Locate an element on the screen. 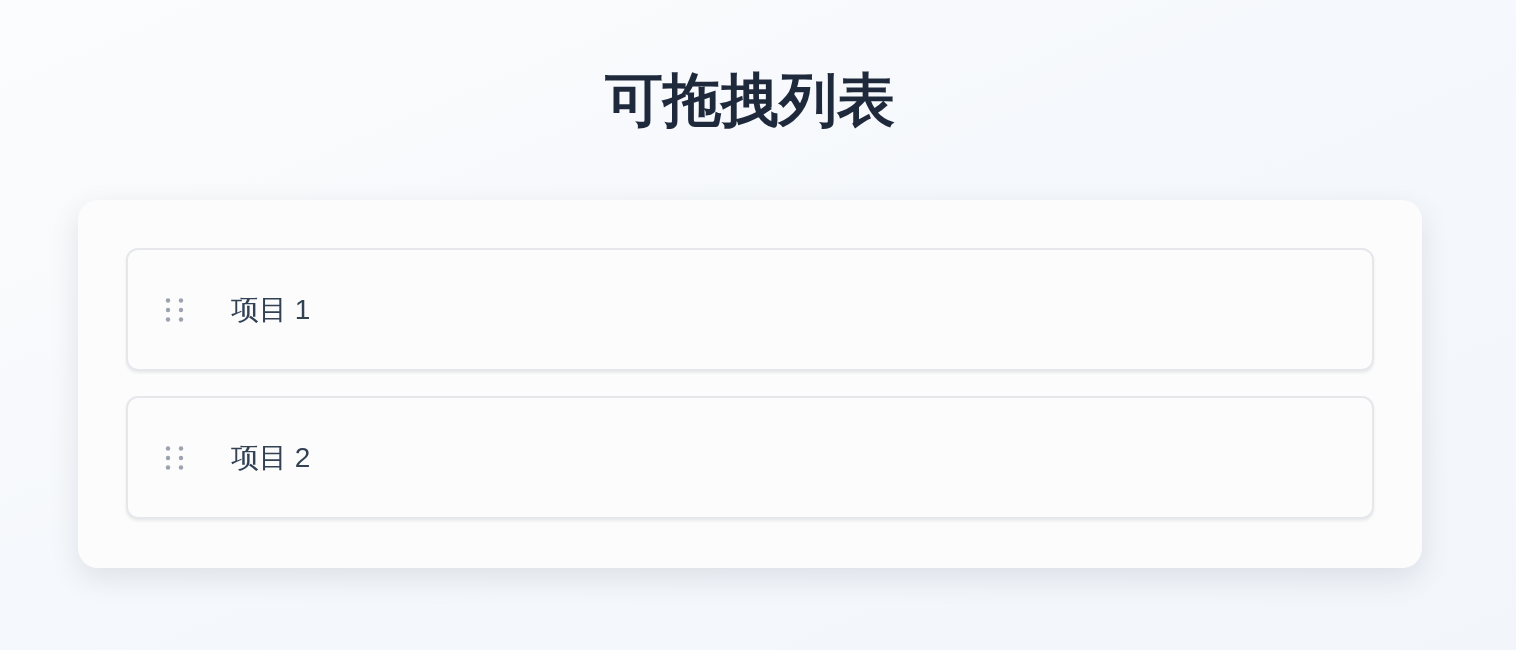 The height and width of the screenshot is (650, 1516). item-label: 项目 2 is located at coordinates (271, 457).